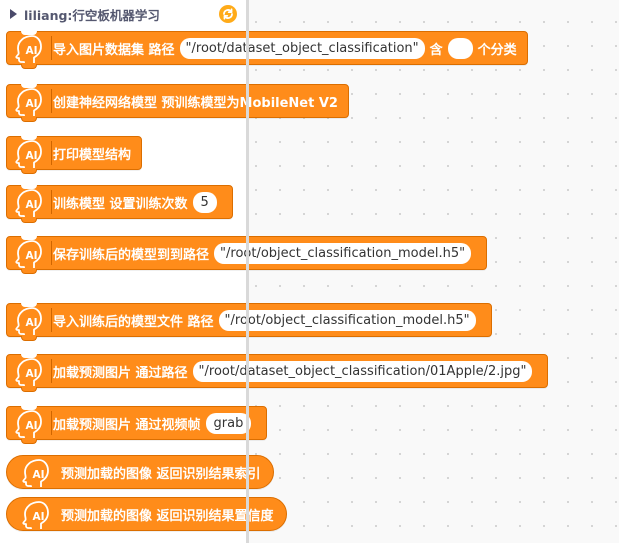 This screenshot has height=543, width=619. What do you see at coordinates (436, 50) in the screenshot?
I see `block-label-2: 含` at bounding box center [436, 50].